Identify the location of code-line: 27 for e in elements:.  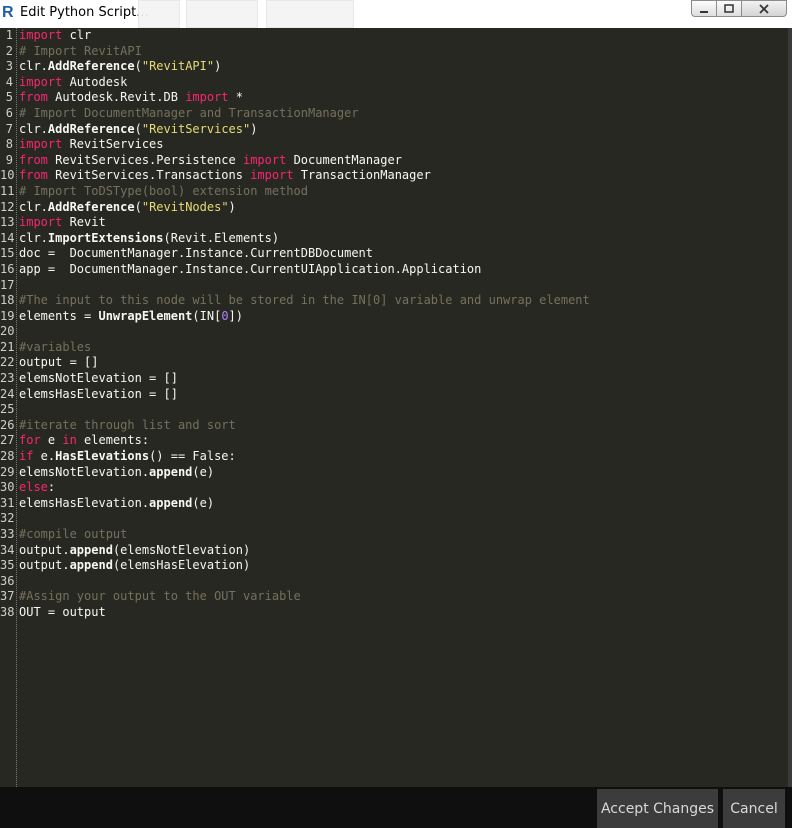
(295, 441).